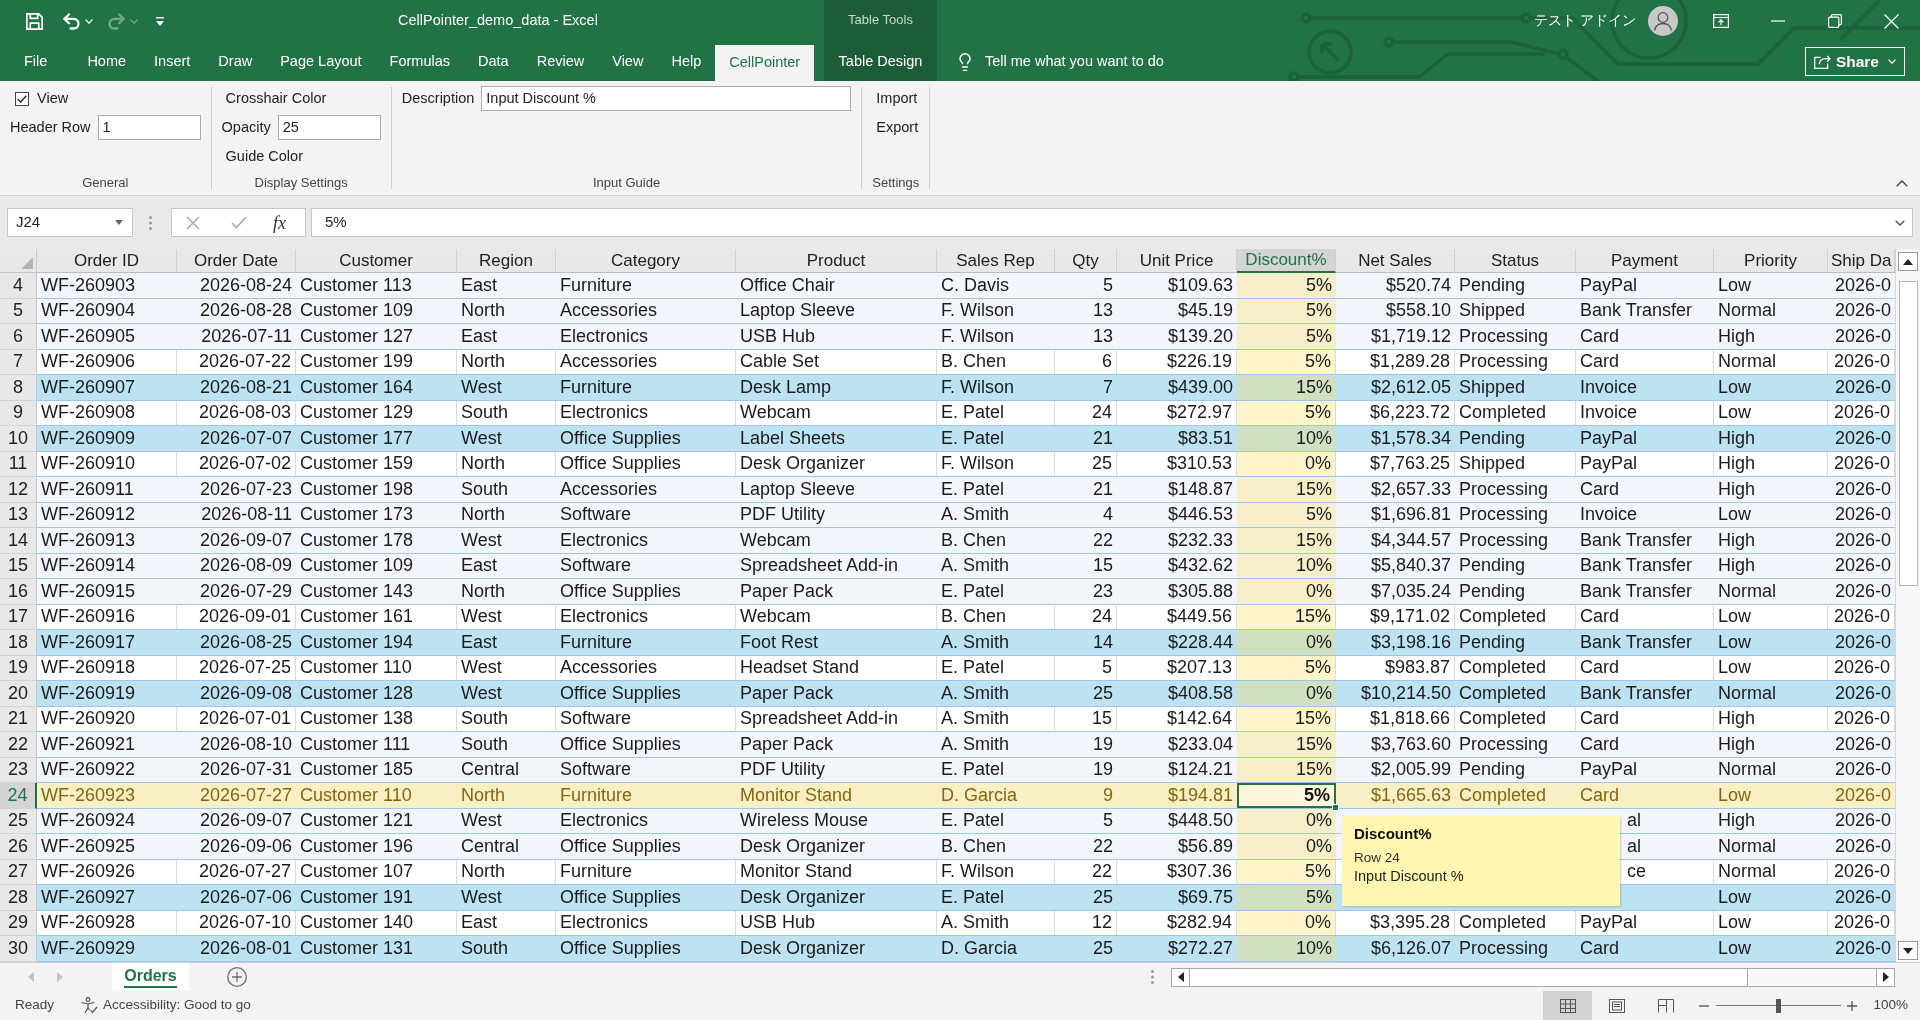  I want to click on zoom-slider-track, so click(1779, 1005).